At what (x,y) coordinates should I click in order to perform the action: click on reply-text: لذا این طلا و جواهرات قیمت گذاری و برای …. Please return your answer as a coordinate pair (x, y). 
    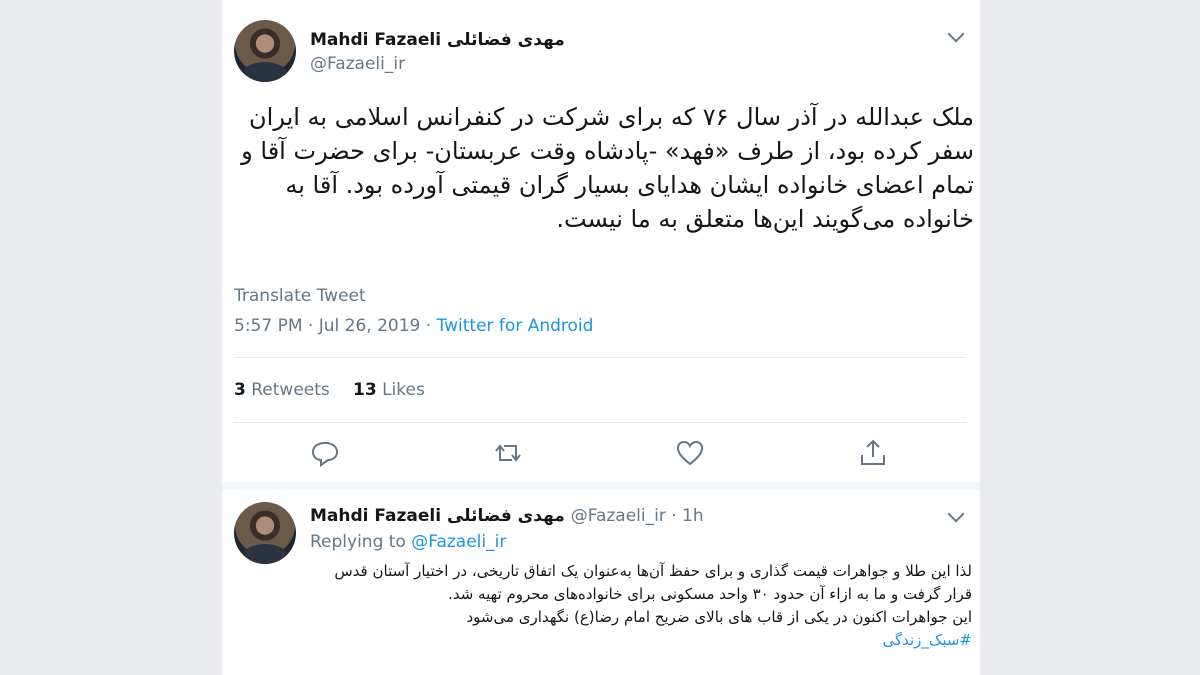
    Looking at the image, I should click on (637, 606).